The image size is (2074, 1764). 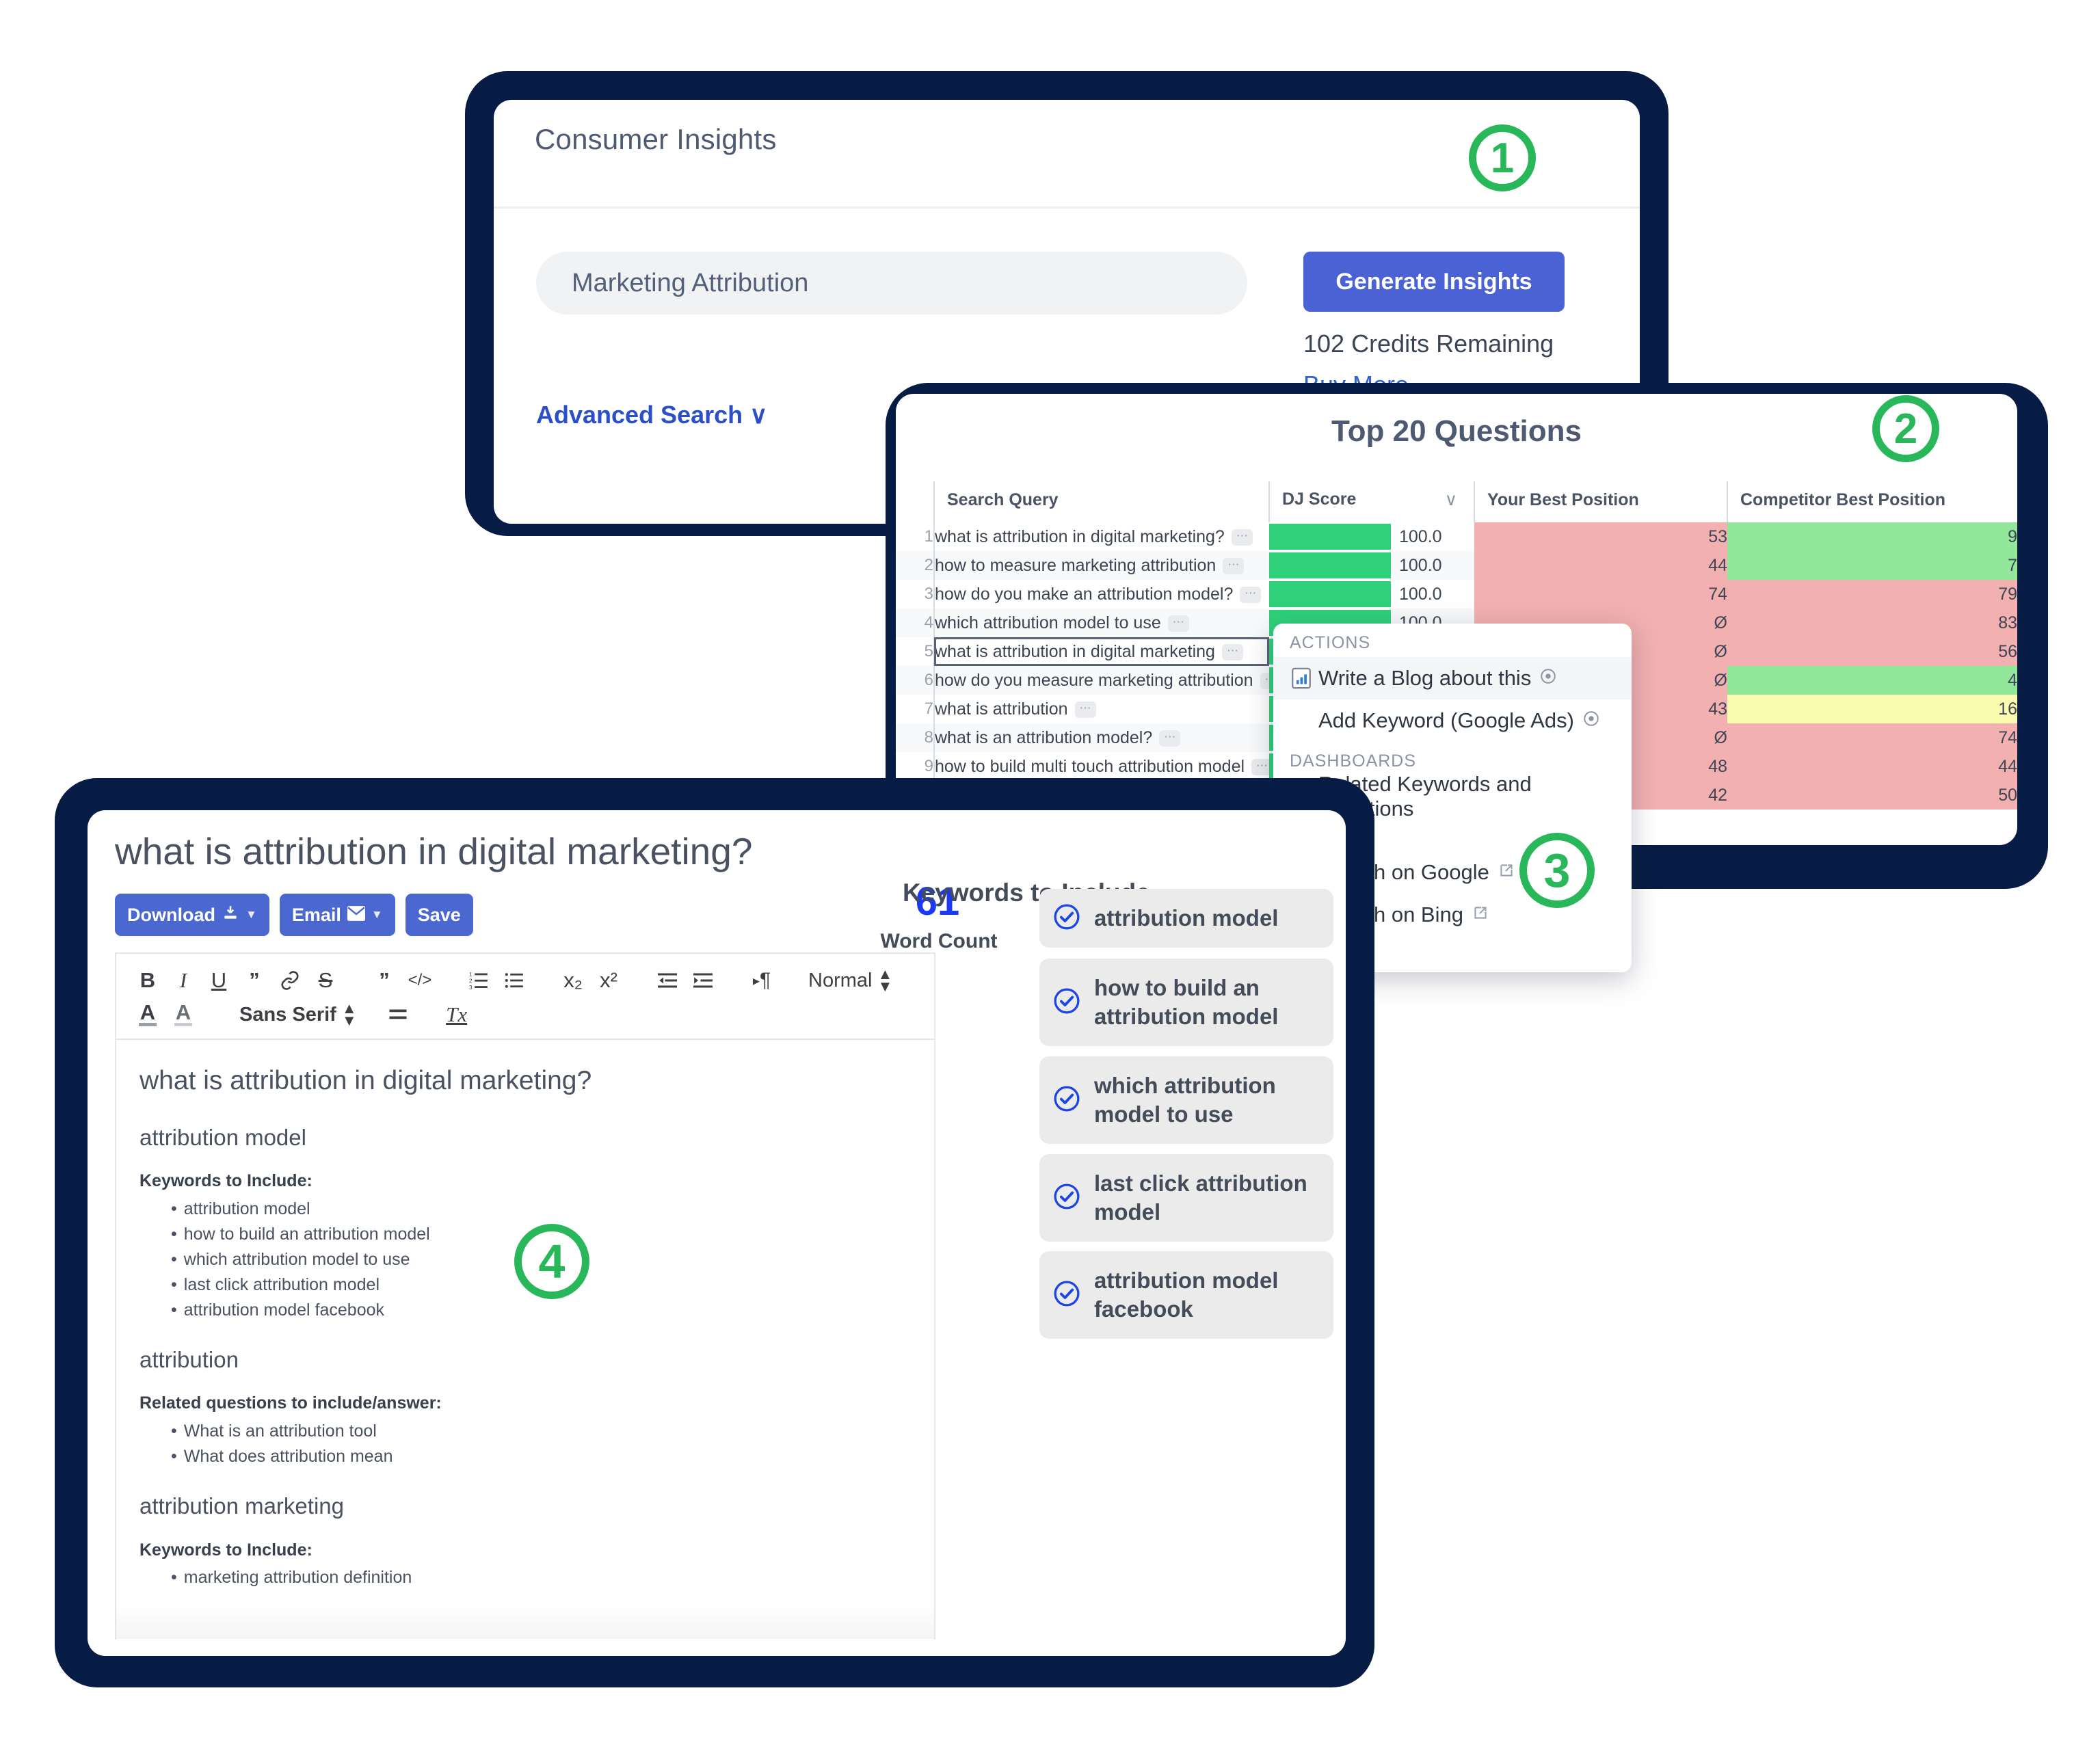 I want to click on dj-score-bar, so click(x=1330, y=537).